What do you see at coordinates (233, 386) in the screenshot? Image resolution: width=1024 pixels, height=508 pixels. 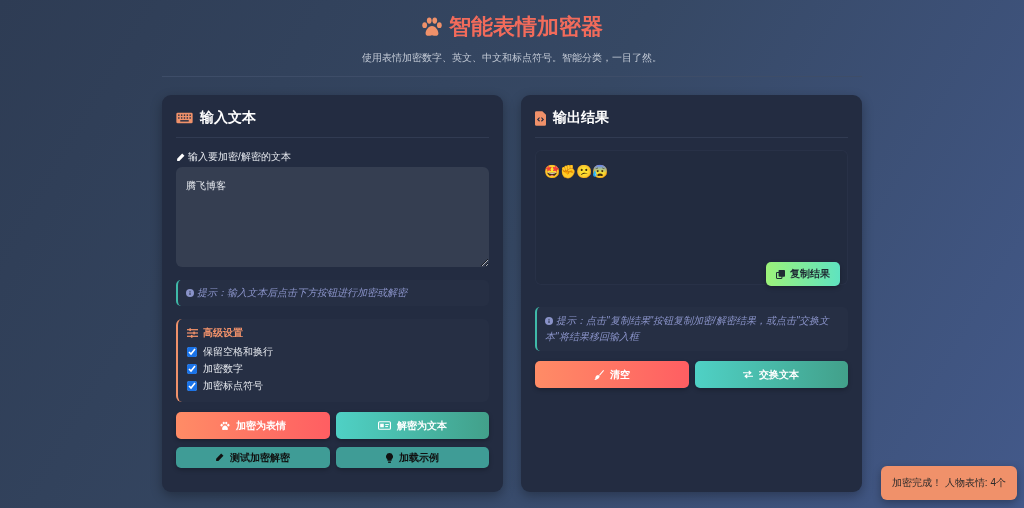 I see `checkbox-label: 加密标点符号` at bounding box center [233, 386].